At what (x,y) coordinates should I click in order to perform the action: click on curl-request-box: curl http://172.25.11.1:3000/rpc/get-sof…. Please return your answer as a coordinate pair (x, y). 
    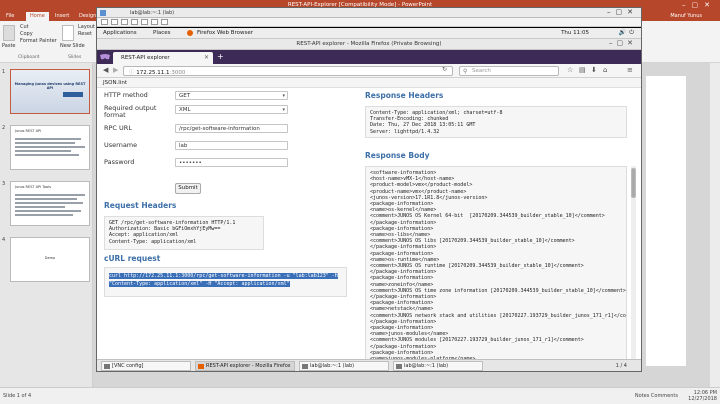
    Looking at the image, I should click on (225, 282).